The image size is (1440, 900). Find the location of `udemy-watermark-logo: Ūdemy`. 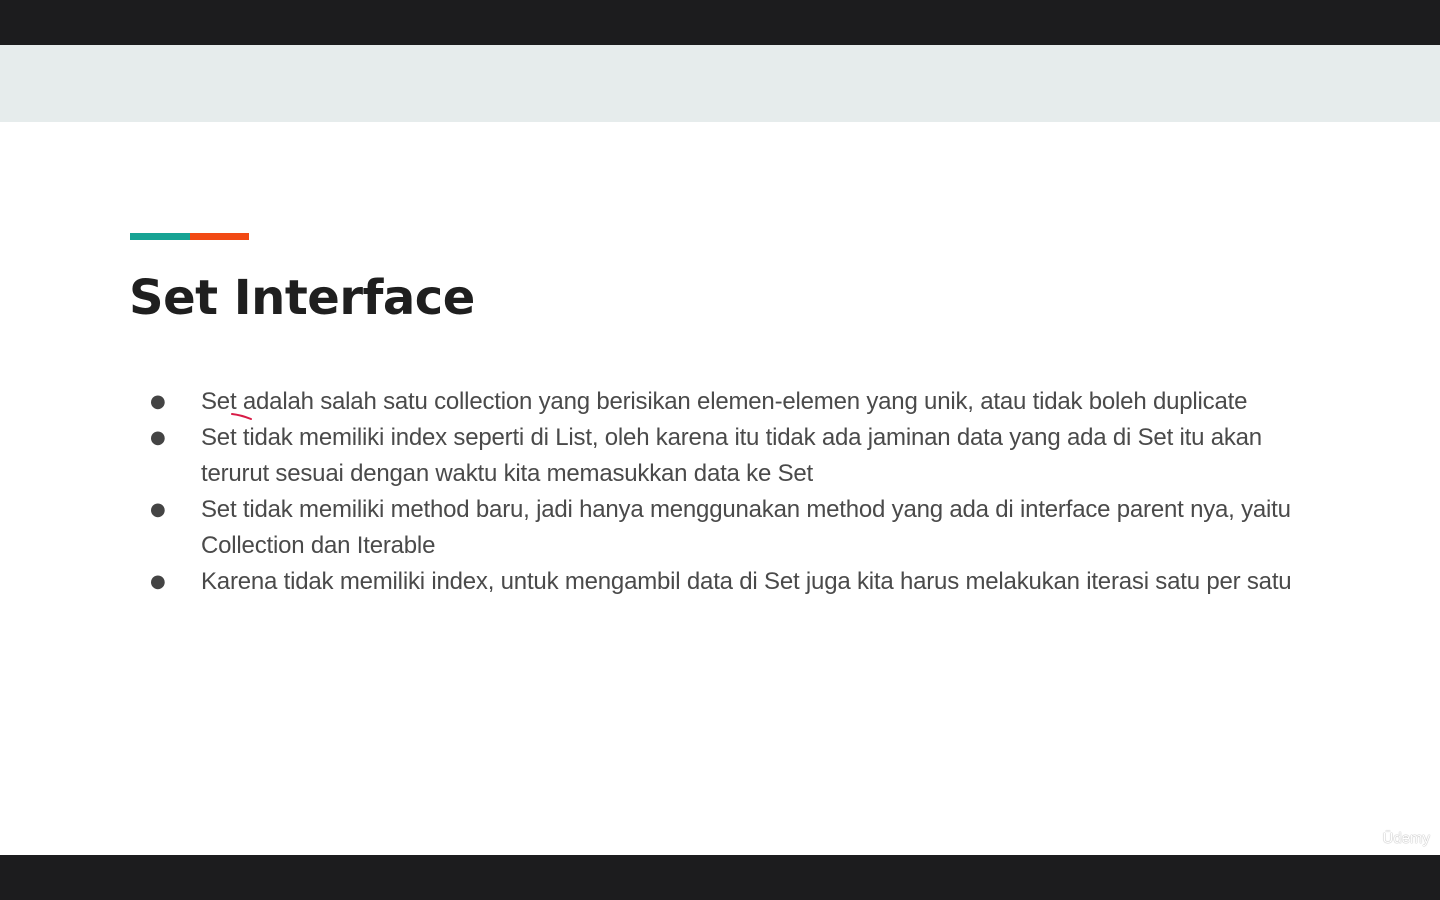

udemy-watermark-logo: Ūdemy is located at coordinates (1406, 838).